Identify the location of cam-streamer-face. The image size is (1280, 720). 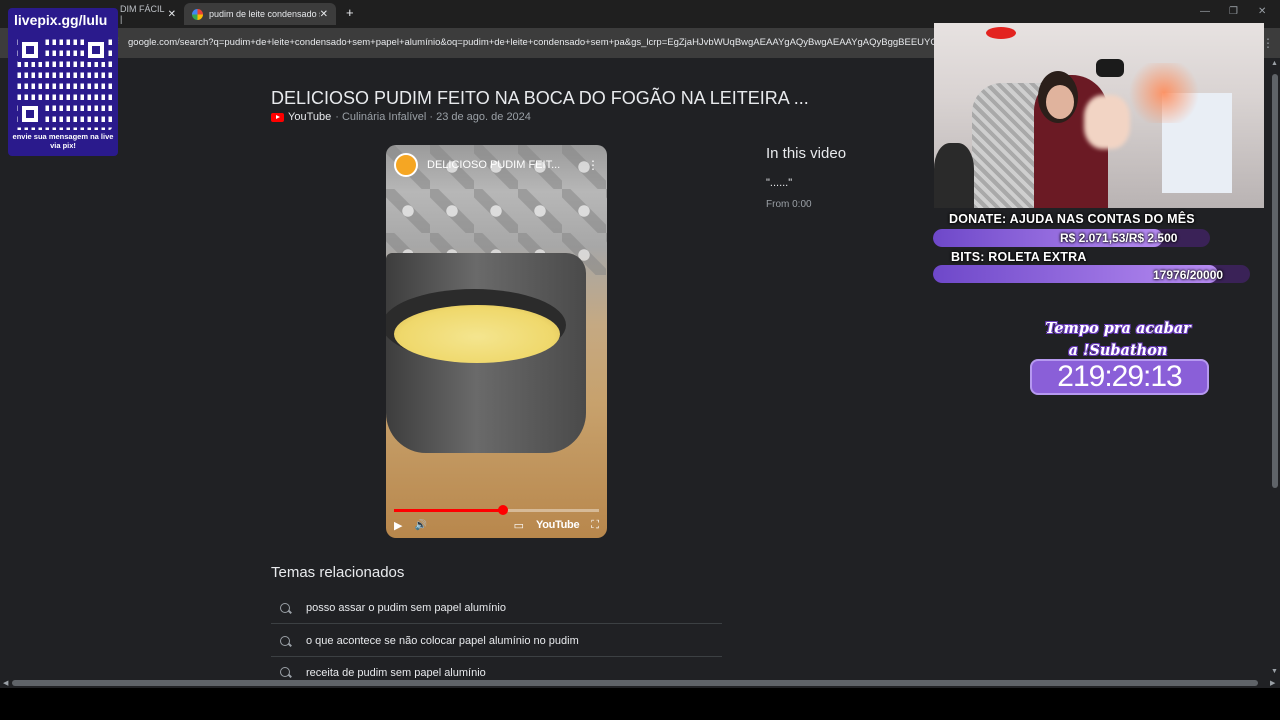
(1060, 102).